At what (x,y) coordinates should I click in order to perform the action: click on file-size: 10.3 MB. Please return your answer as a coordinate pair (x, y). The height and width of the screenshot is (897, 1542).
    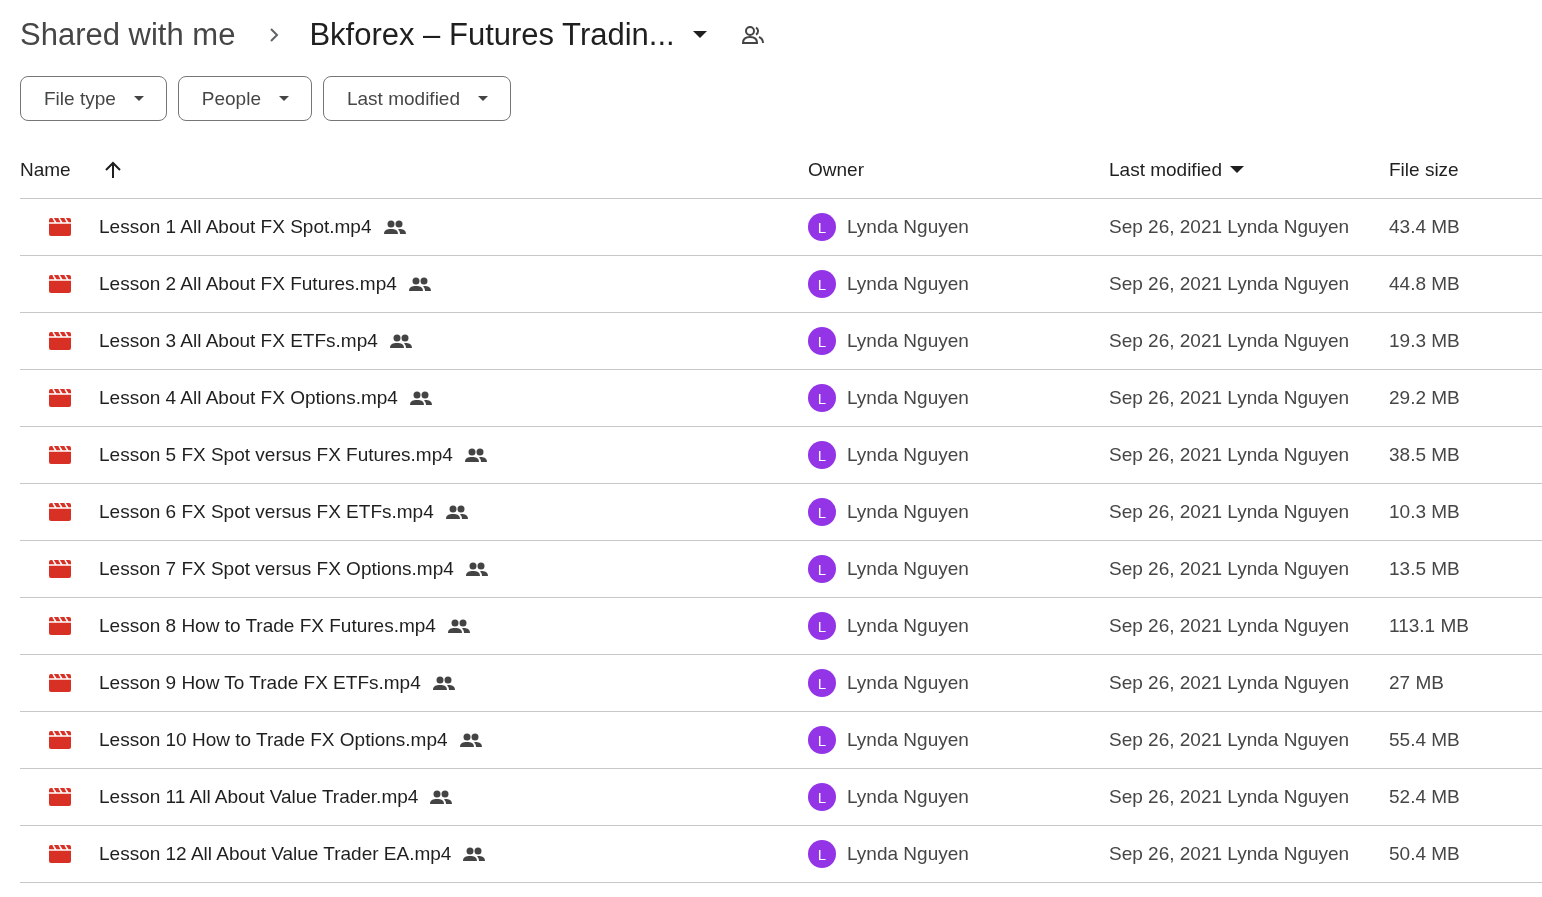
    Looking at the image, I should click on (1424, 512).